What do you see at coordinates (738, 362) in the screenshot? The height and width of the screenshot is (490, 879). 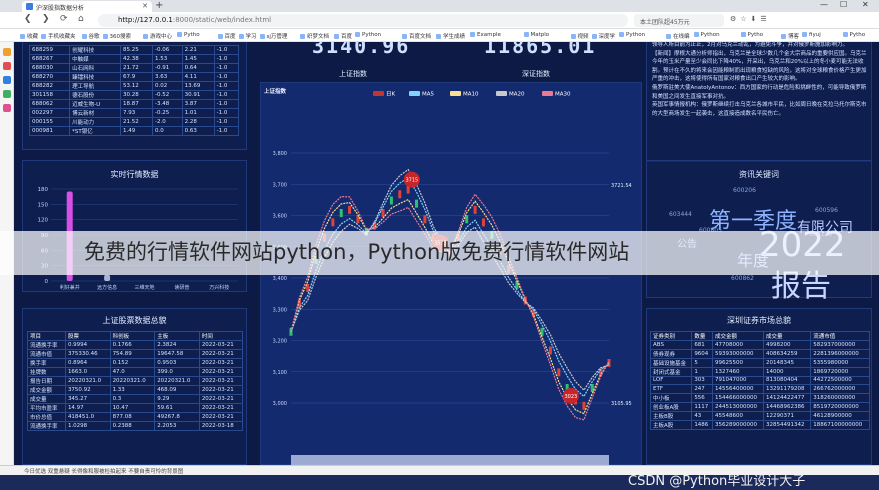 I see `table-cell: 99625500` at bounding box center [738, 362].